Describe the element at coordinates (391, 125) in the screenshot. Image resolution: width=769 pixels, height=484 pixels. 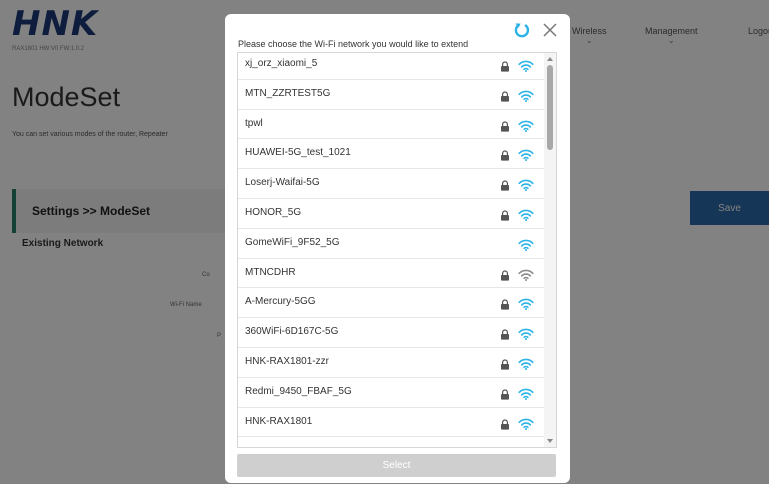
I see `network-list-item: tpwl` at that location.